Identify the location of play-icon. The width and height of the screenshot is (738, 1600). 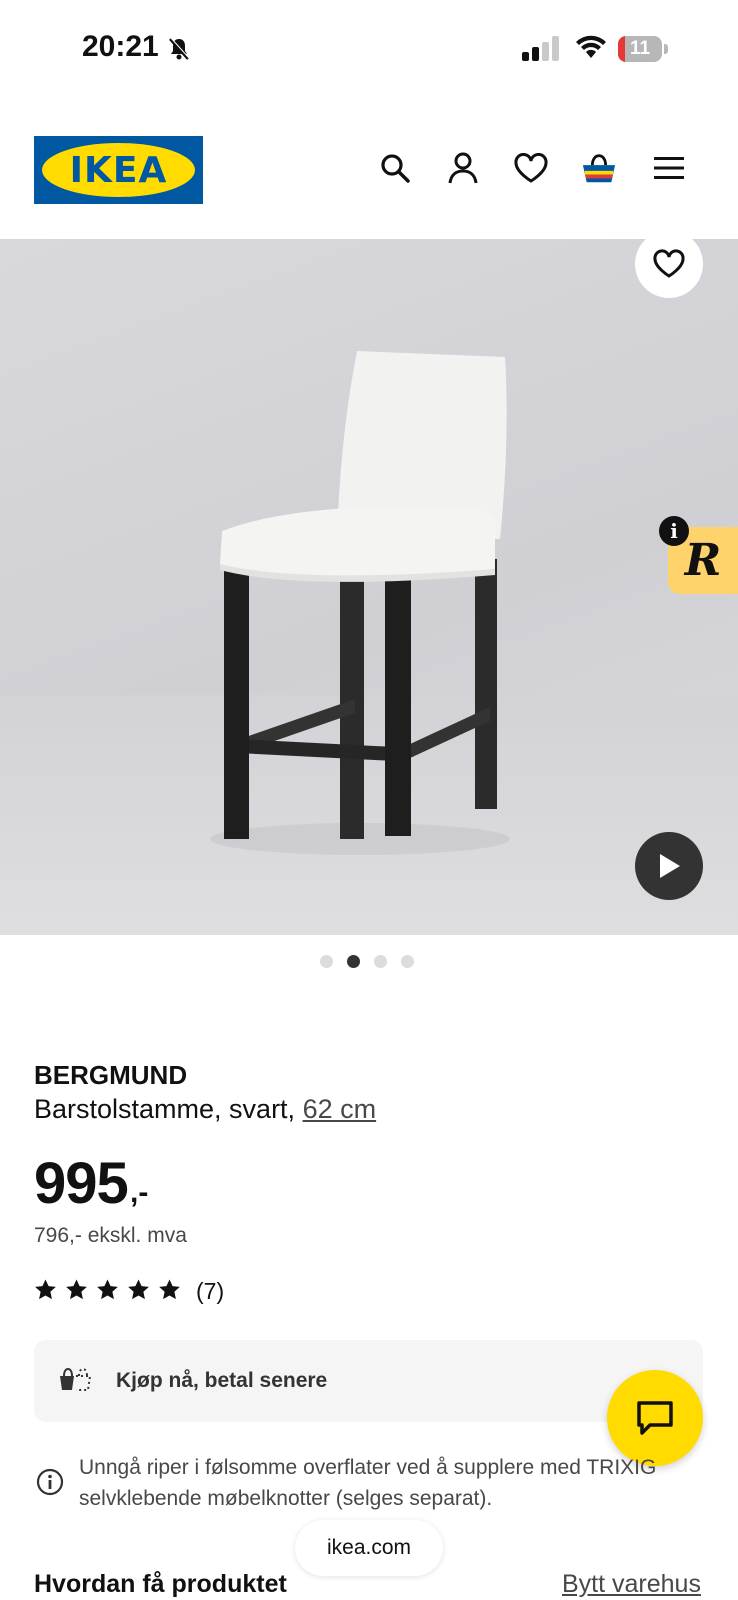
(670, 866).